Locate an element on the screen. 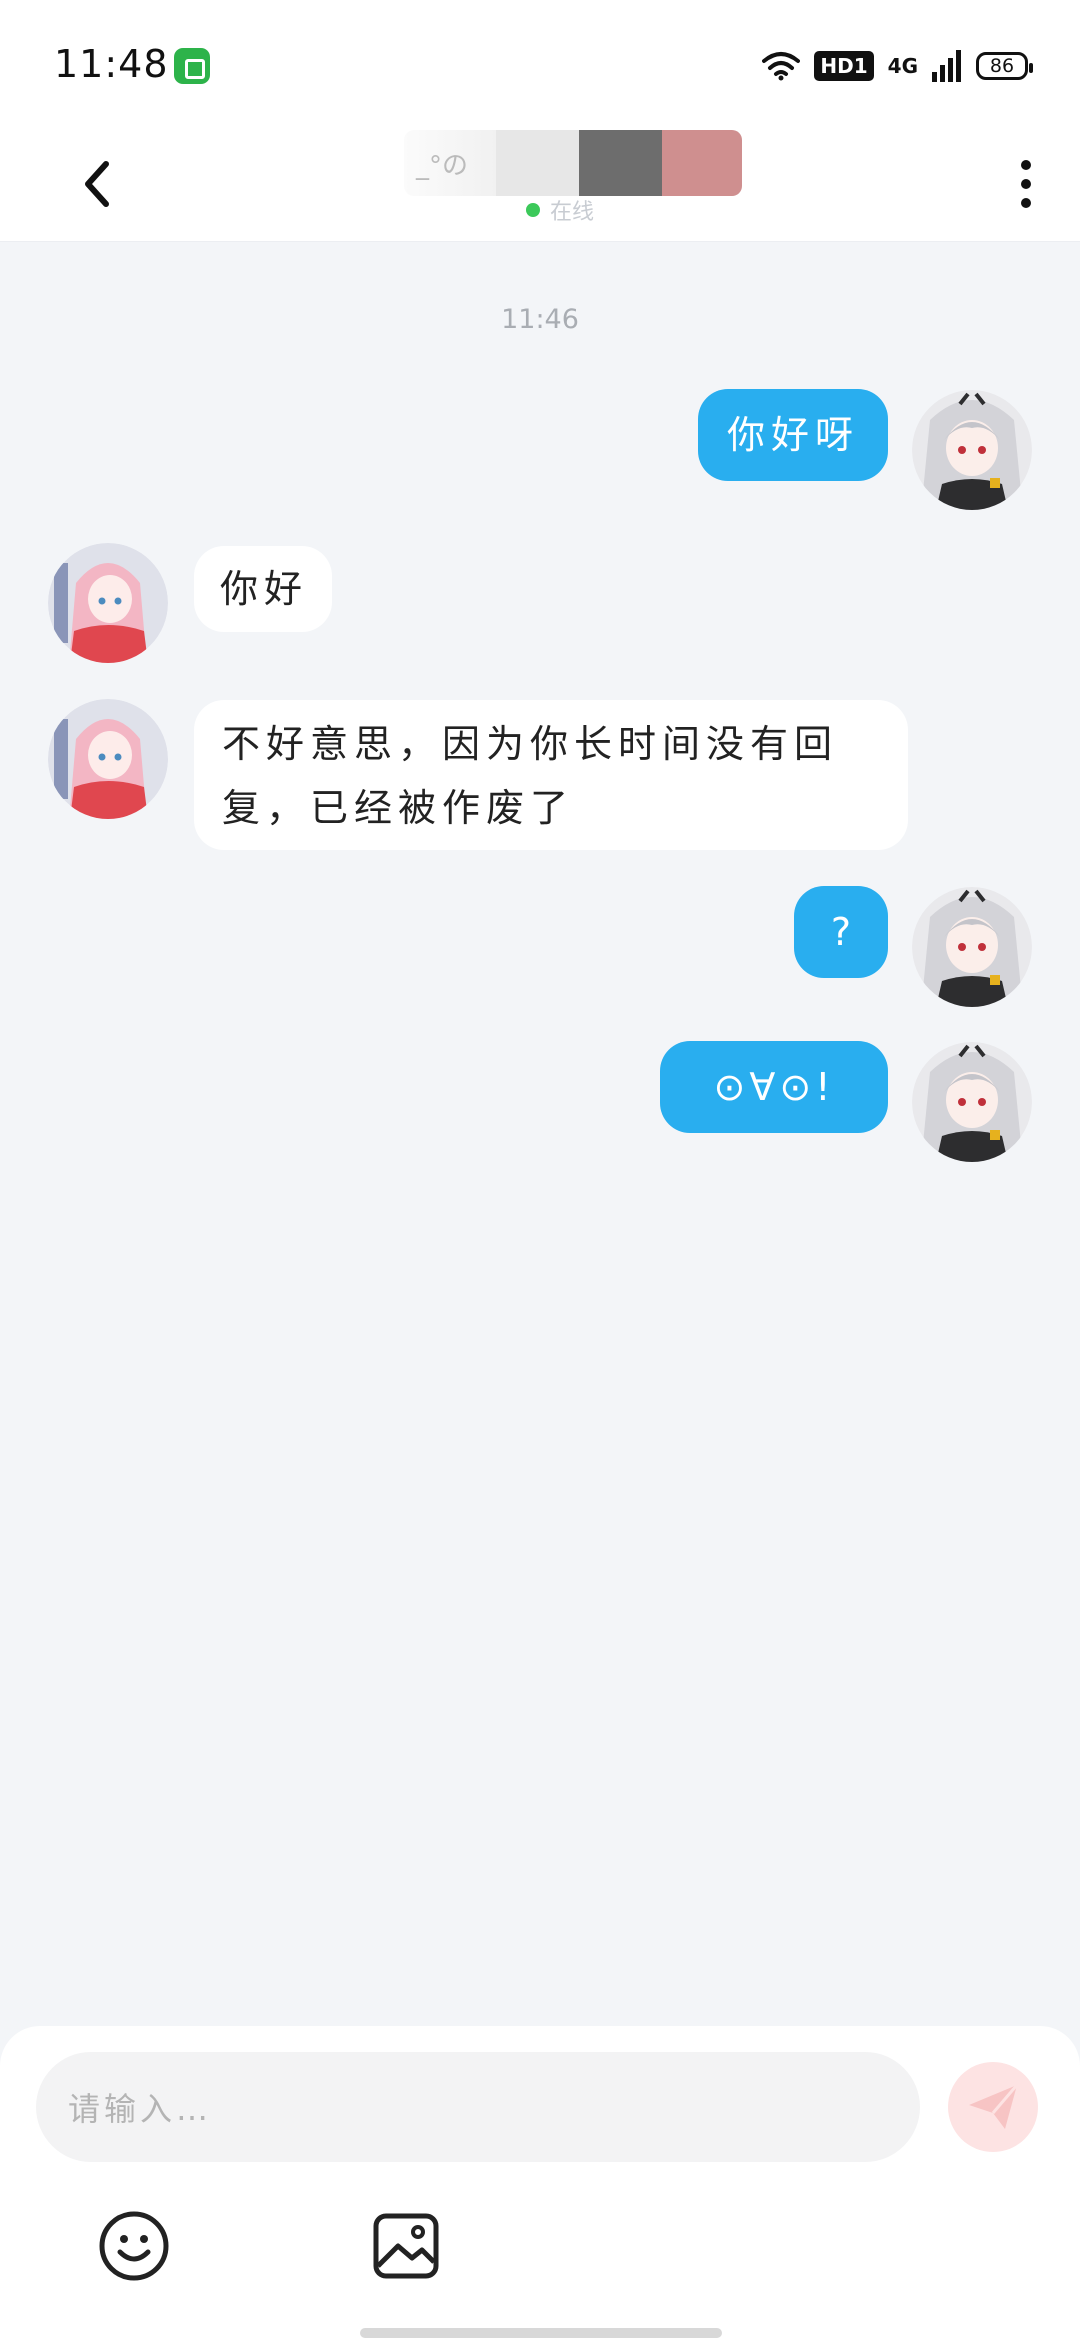 This screenshot has width=1080, height=2340. outgoing-message-bubble: ⊙∀⊙! is located at coordinates (774, 1087).